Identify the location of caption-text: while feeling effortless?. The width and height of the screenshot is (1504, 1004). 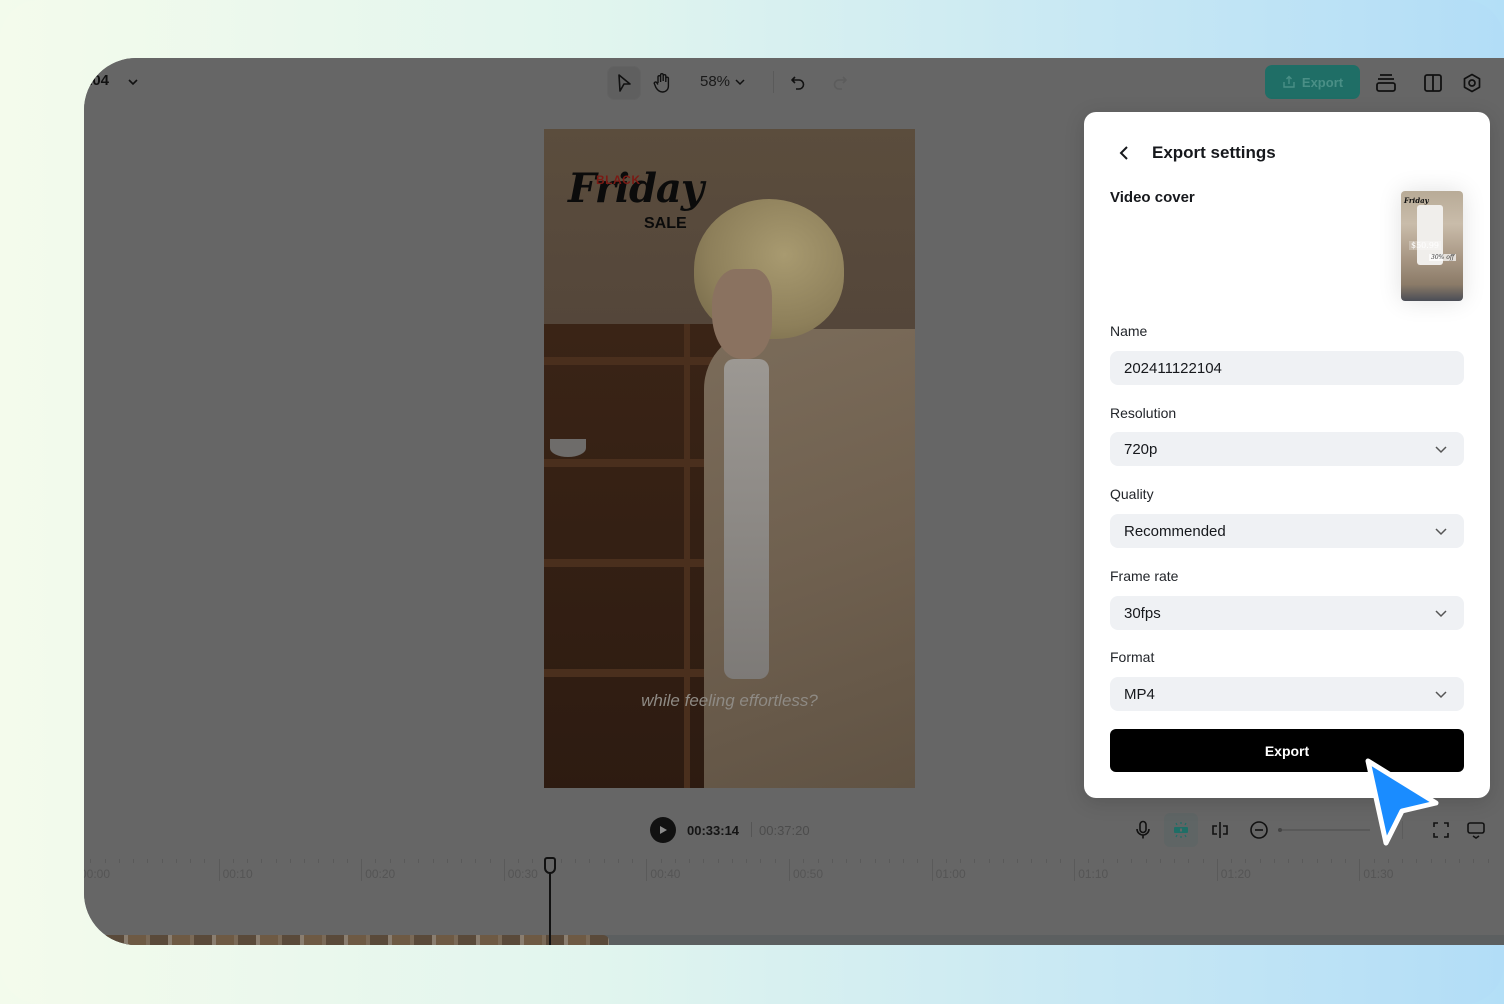
(729, 701).